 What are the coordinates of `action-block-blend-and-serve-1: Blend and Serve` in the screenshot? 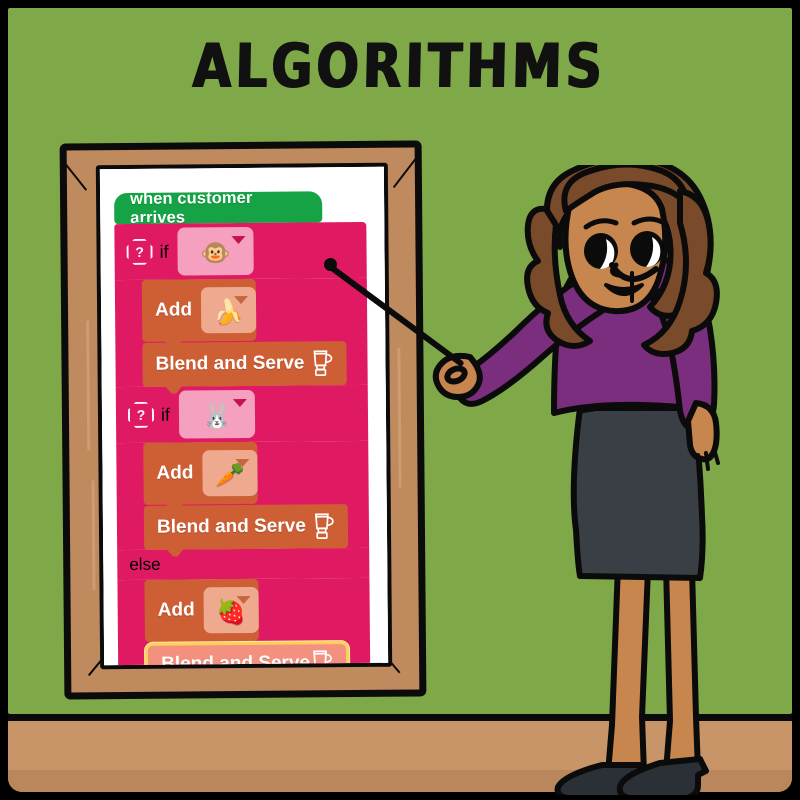 It's located at (244, 364).